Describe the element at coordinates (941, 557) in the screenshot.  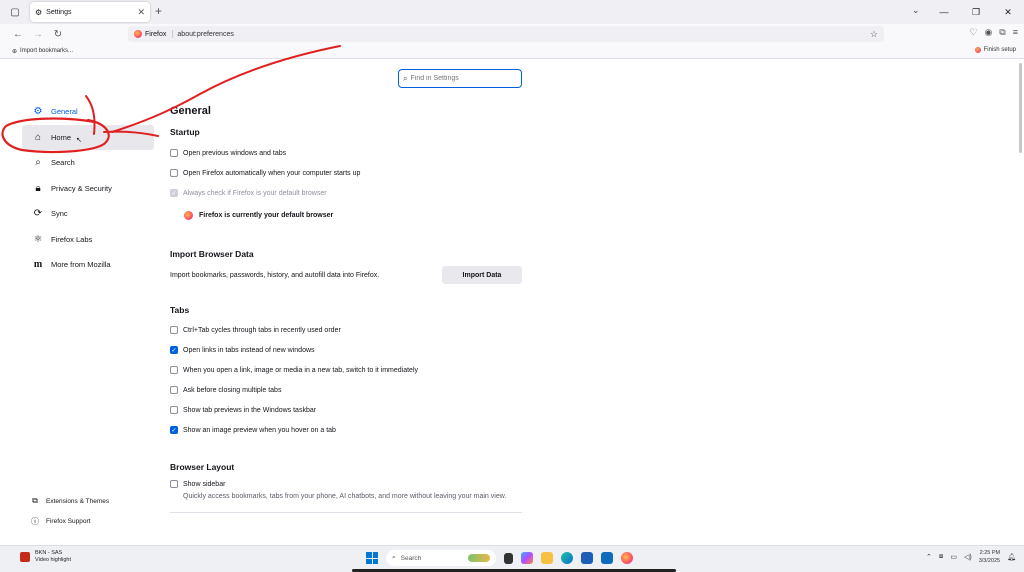
I see `network-icon: ⧇` at that location.